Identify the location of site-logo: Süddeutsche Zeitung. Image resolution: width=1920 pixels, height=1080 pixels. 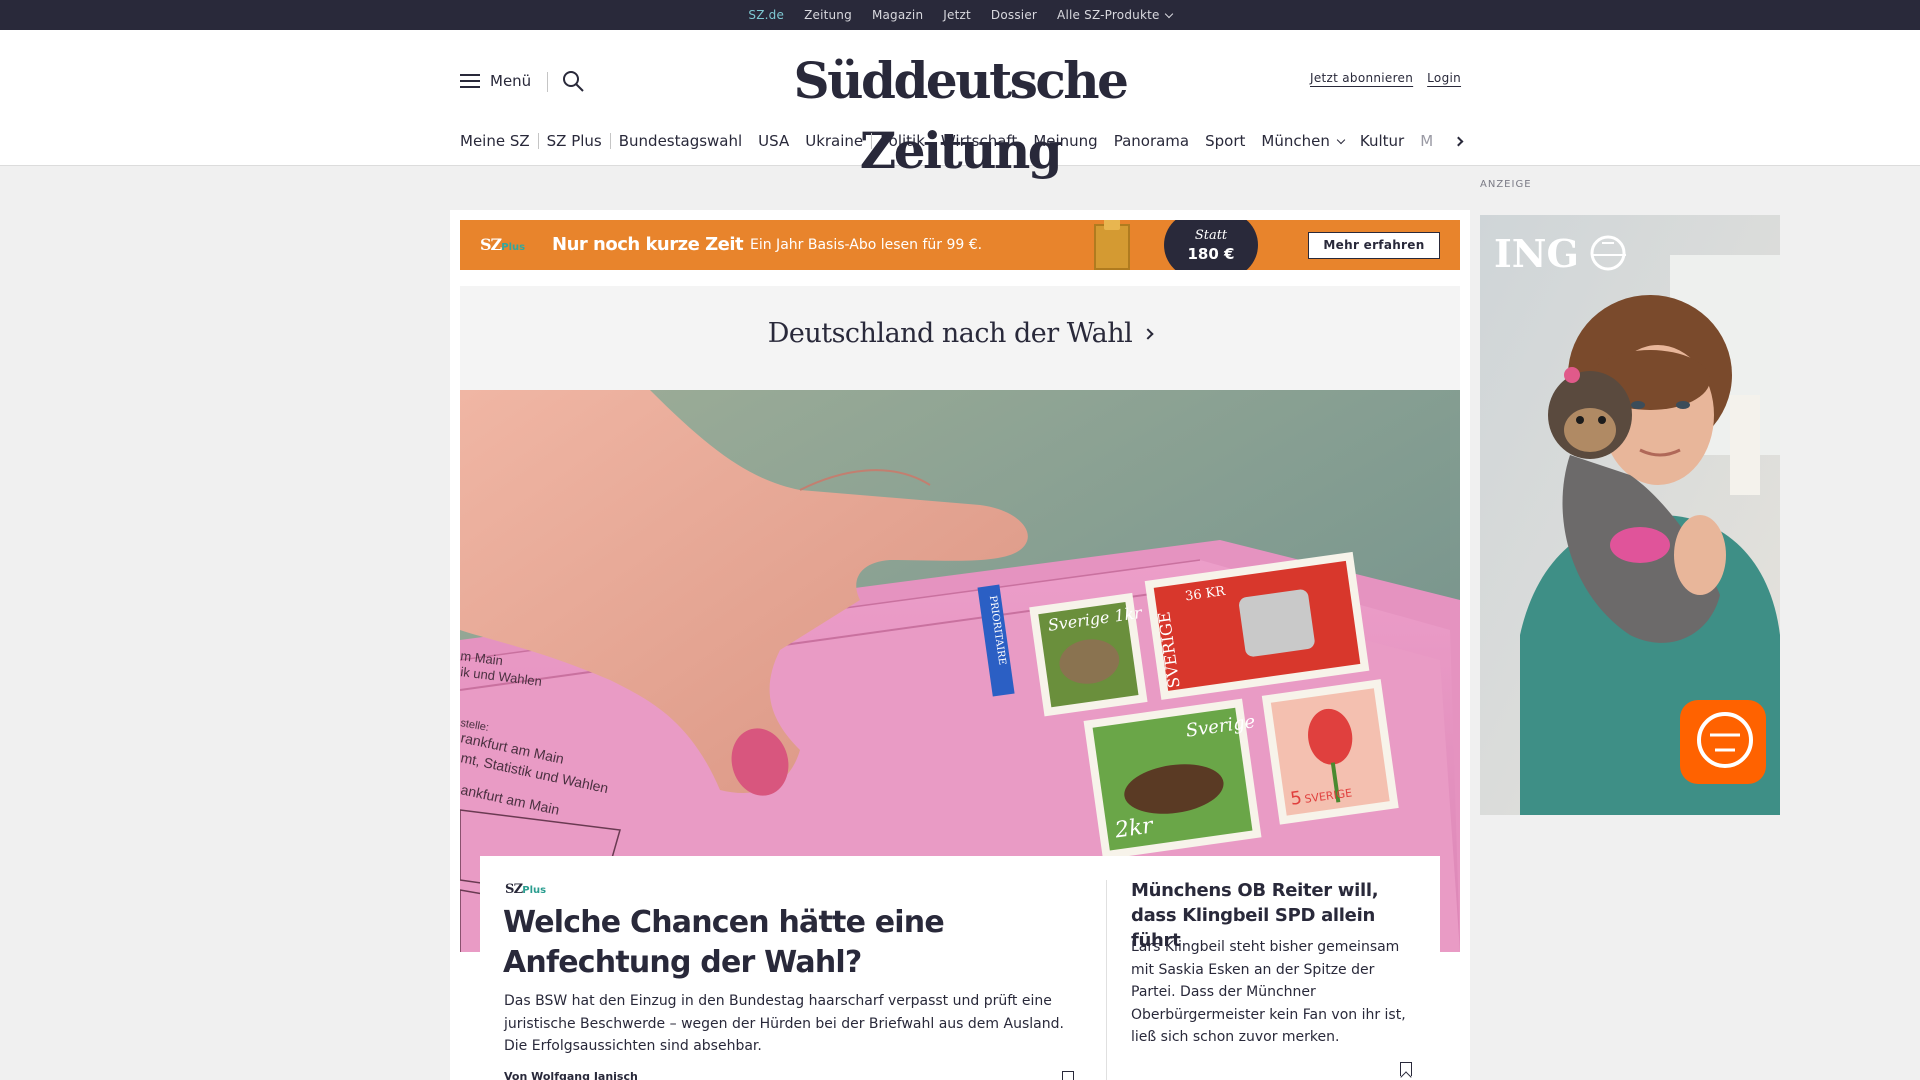
(960, 113).